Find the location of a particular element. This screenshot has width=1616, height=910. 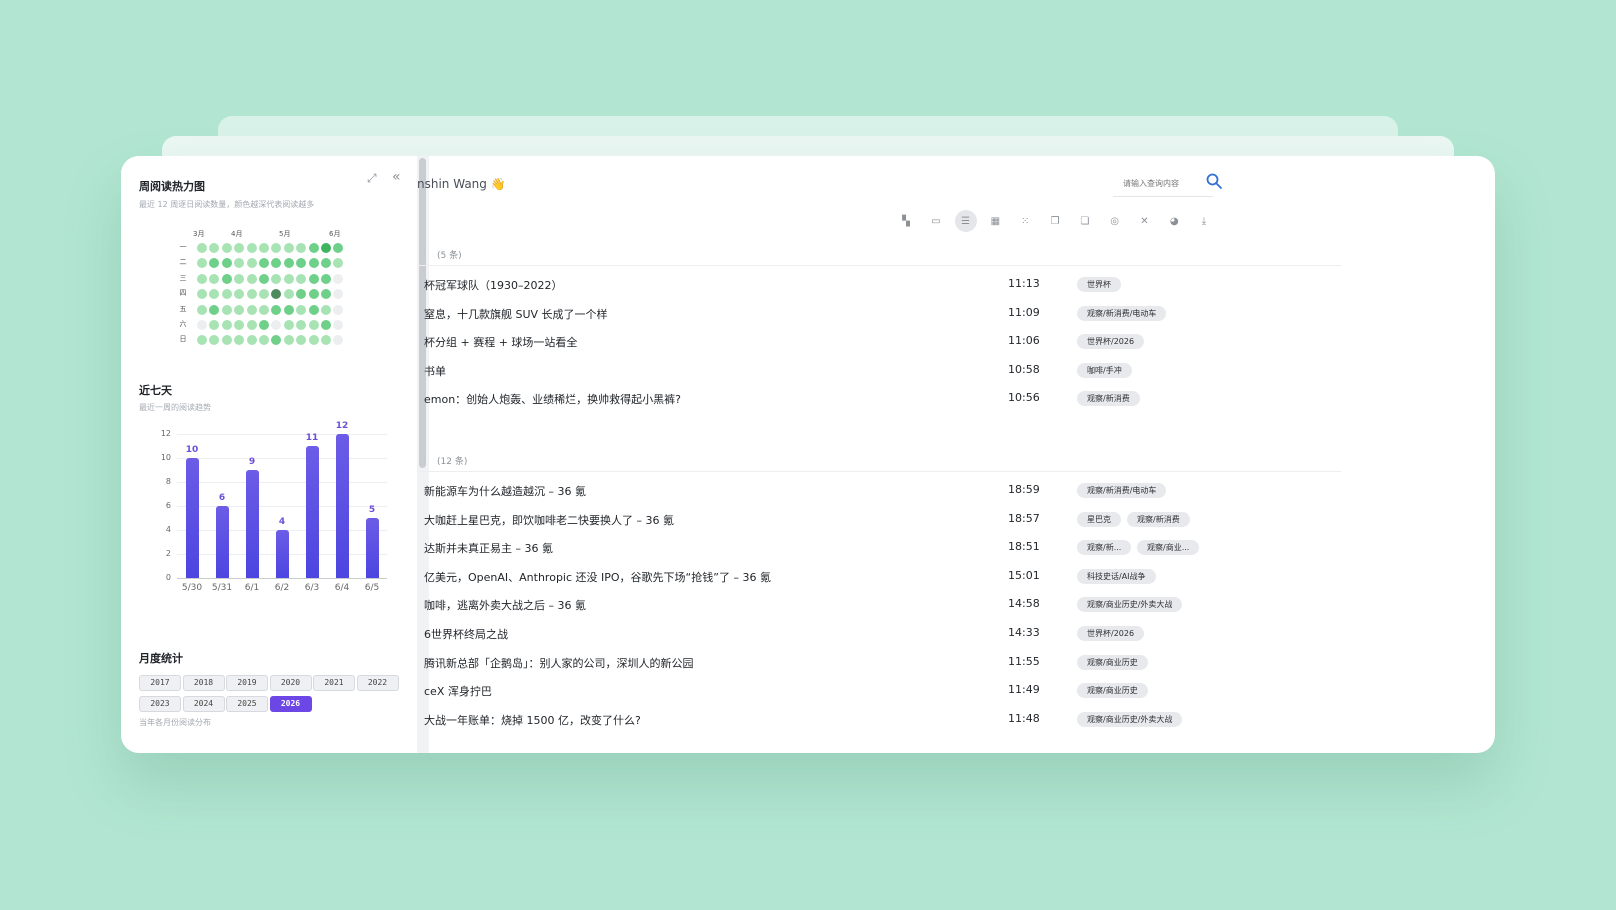

list-icon: ☰ is located at coordinates (965, 221).